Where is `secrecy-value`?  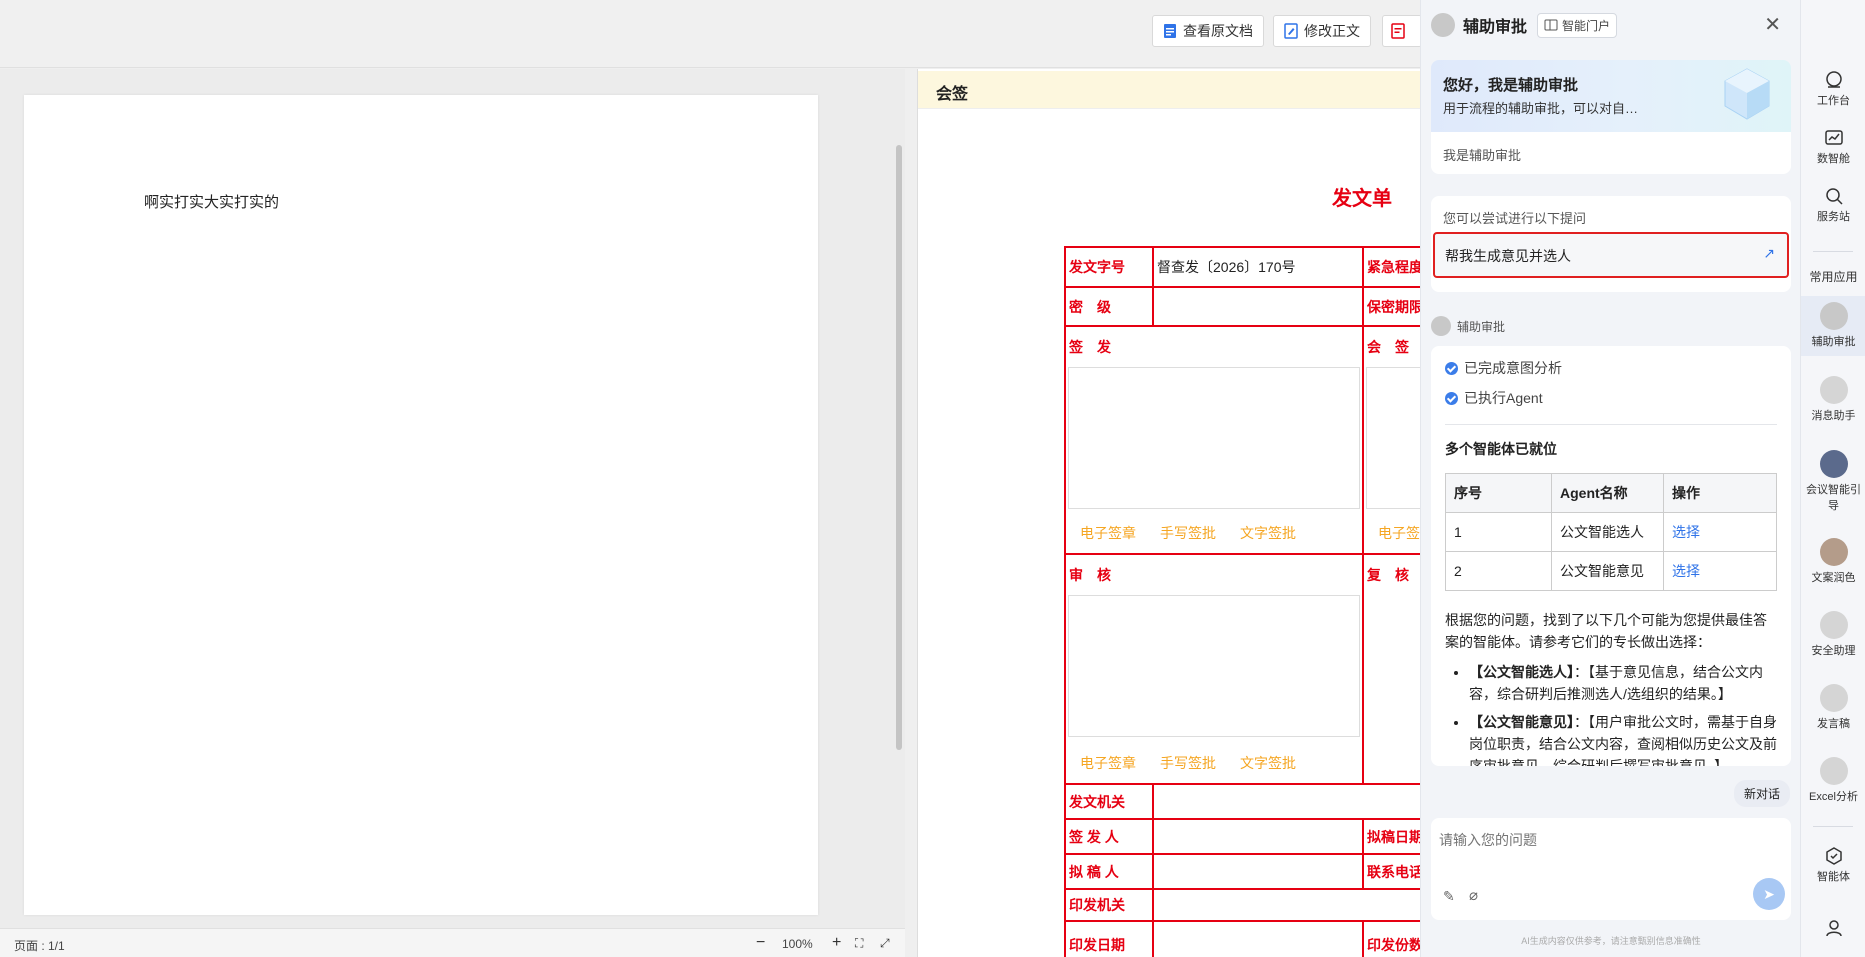 secrecy-value is located at coordinates (1258, 306).